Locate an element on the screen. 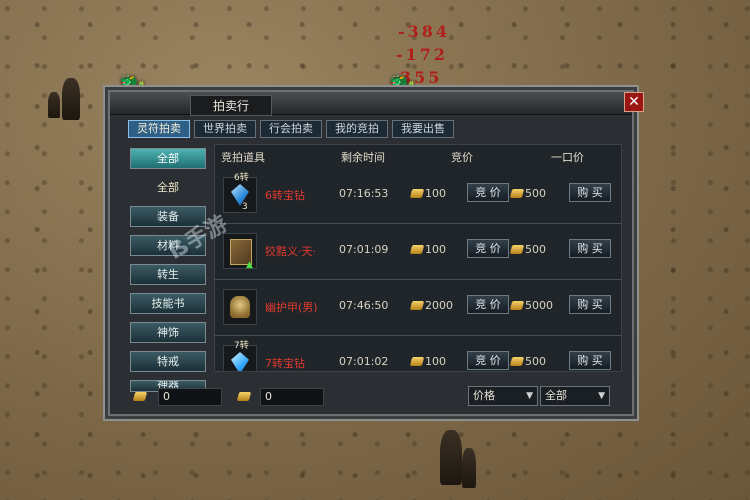 Image resolution: width=750 pixels, height=500 pixels. close-button: ✕ is located at coordinates (634, 102).